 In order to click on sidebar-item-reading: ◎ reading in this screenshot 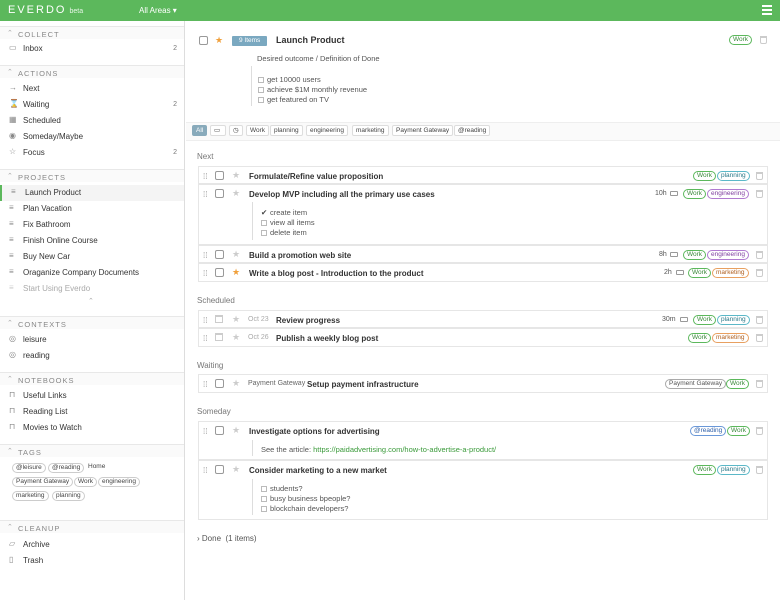, I will do `click(92, 356)`.